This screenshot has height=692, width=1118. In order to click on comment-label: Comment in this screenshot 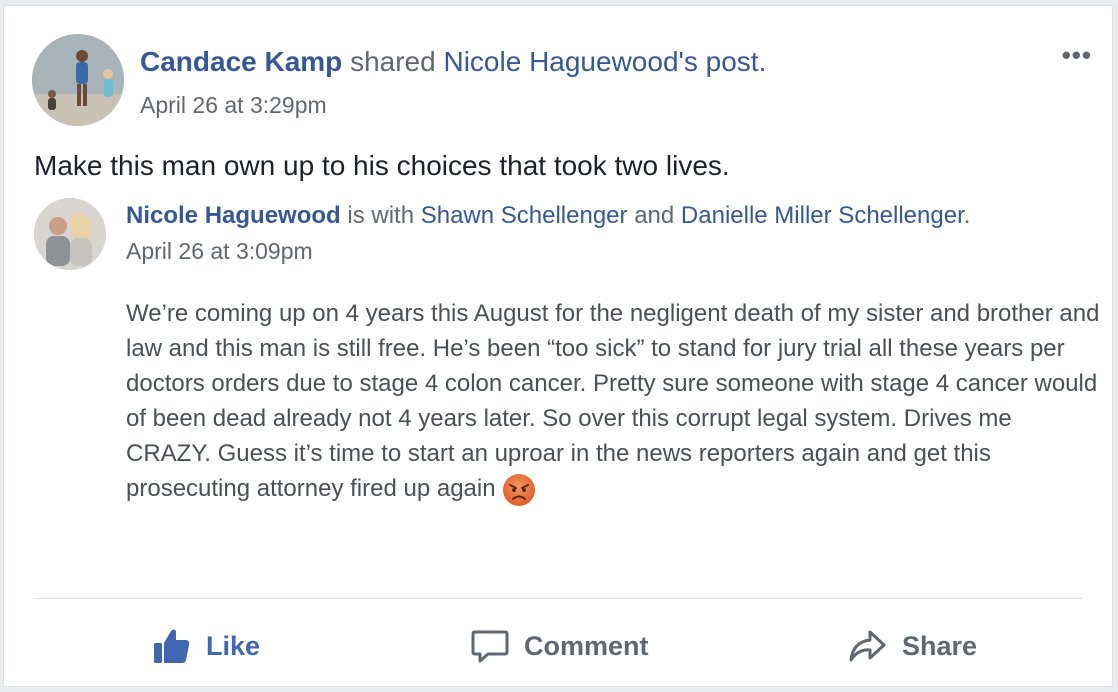, I will do `click(586, 645)`.